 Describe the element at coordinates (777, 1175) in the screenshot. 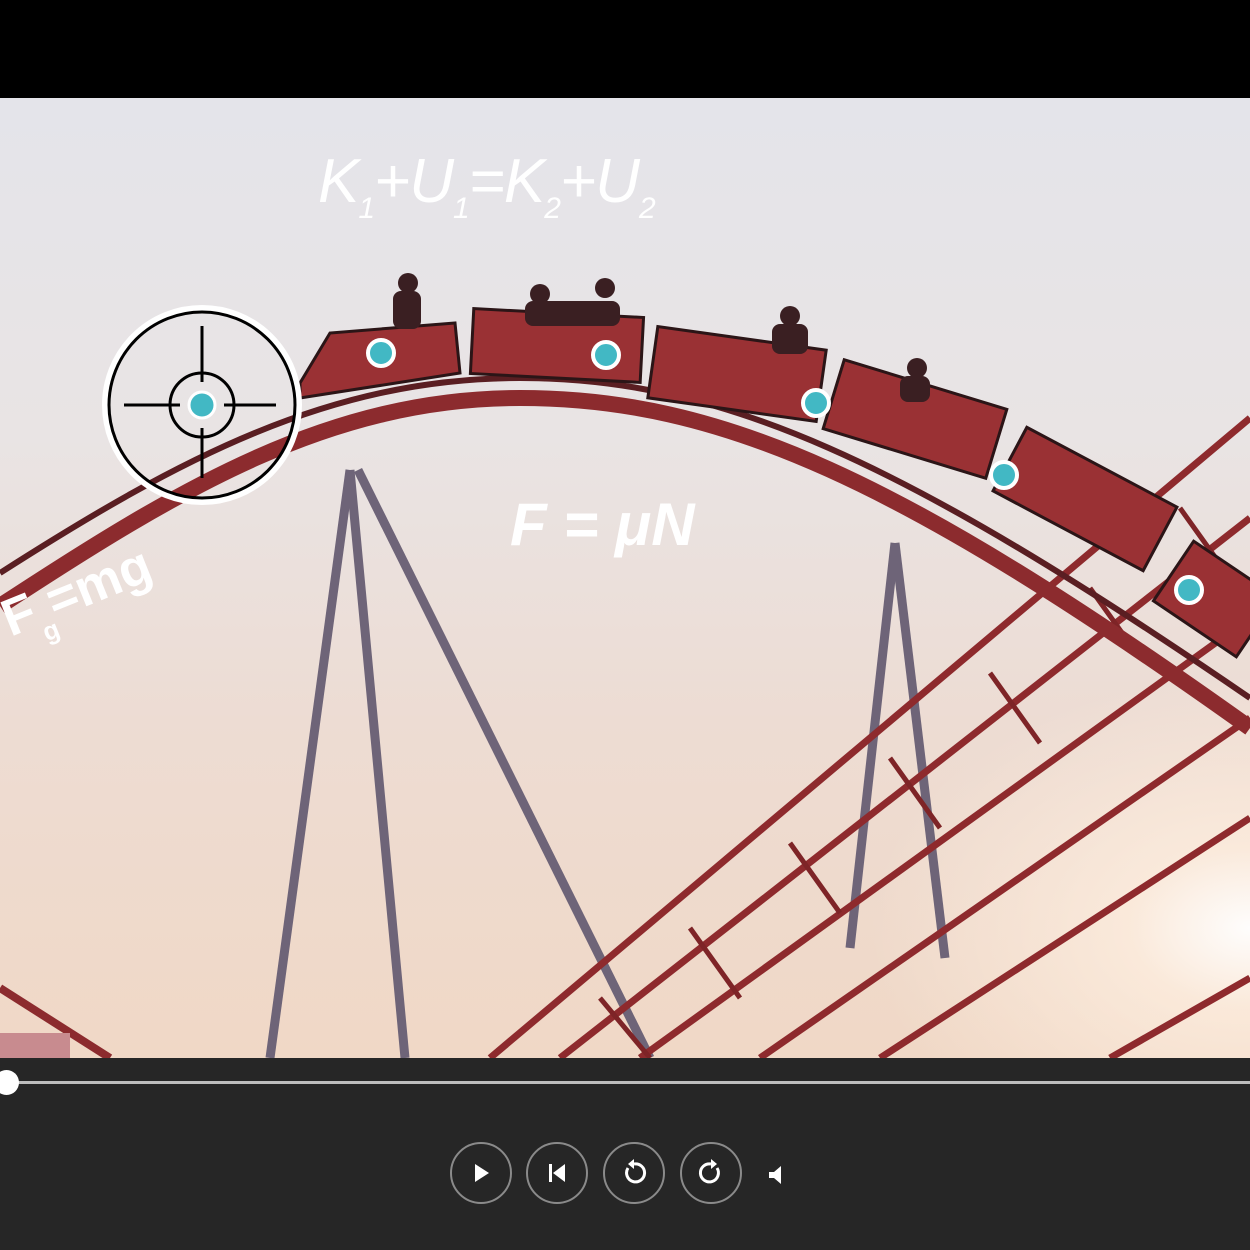

I see `volume-icon` at that location.